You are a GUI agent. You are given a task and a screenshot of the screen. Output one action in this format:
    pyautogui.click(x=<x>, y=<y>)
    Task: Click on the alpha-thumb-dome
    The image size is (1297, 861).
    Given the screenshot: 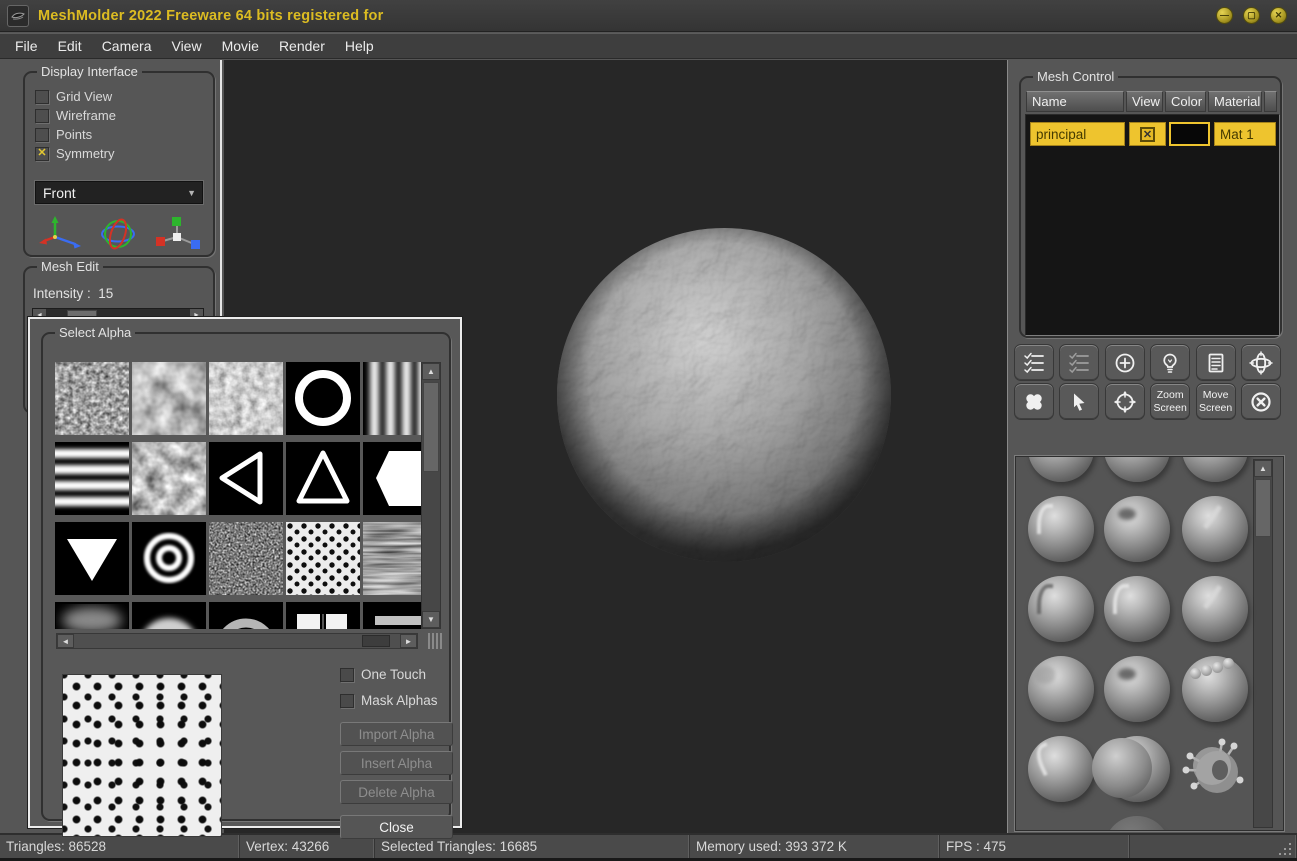 What is the action you would take?
    pyautogui.click(x=169, y=615)
    